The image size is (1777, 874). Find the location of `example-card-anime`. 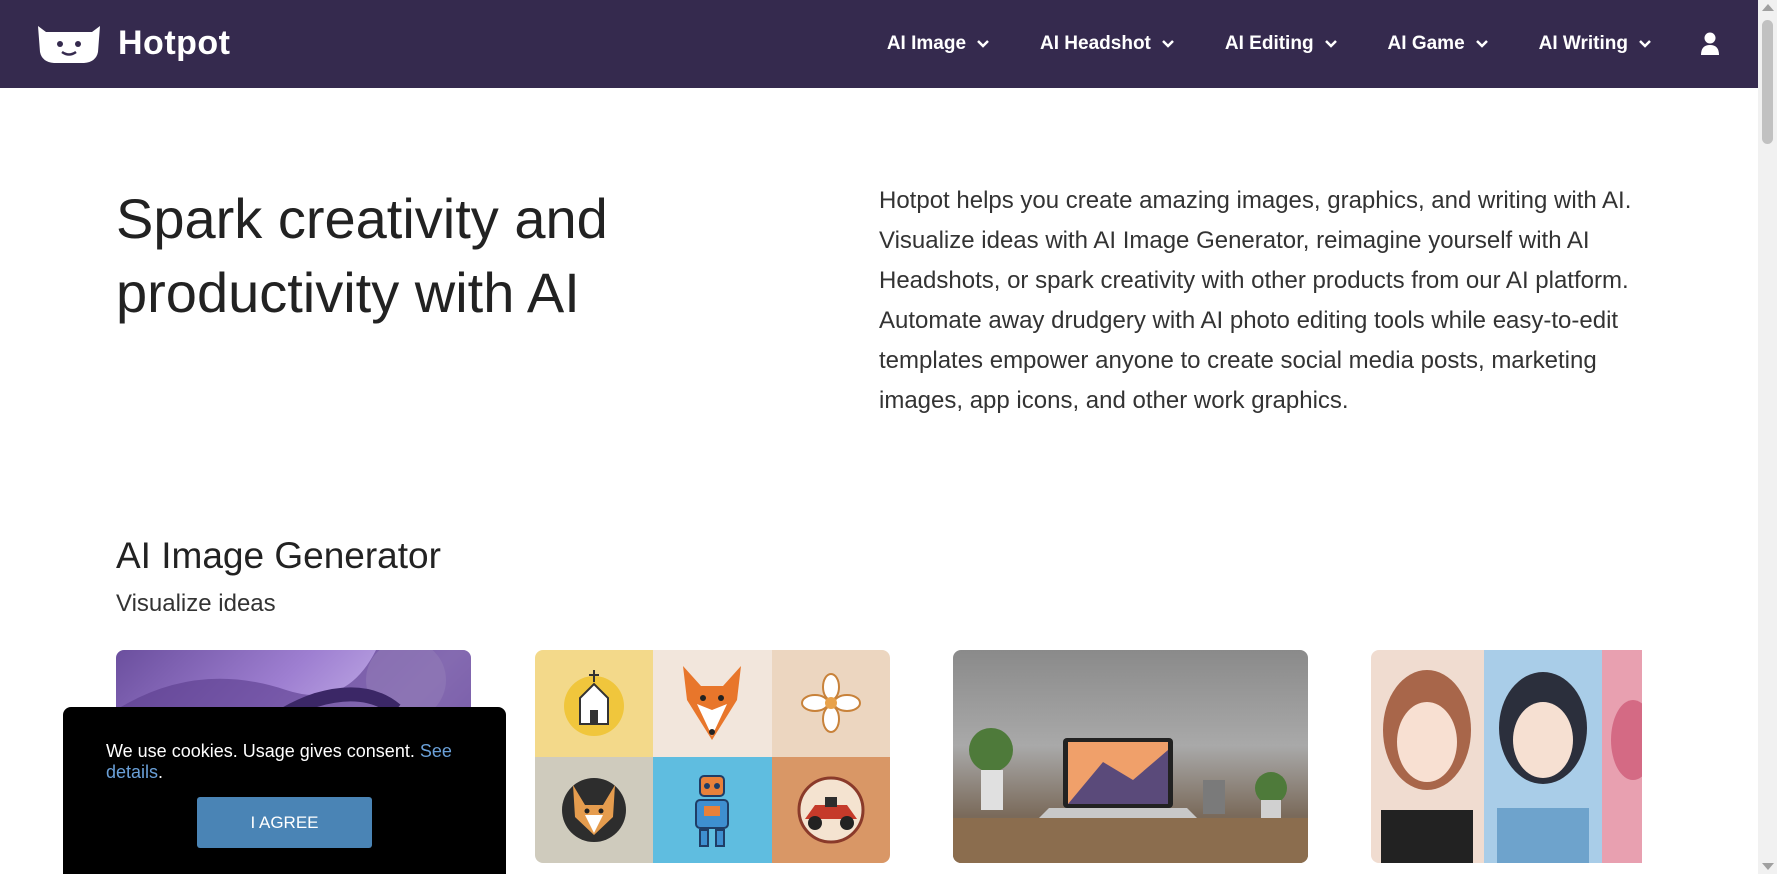

example-card-anime is located at coordinates (1506, 756).